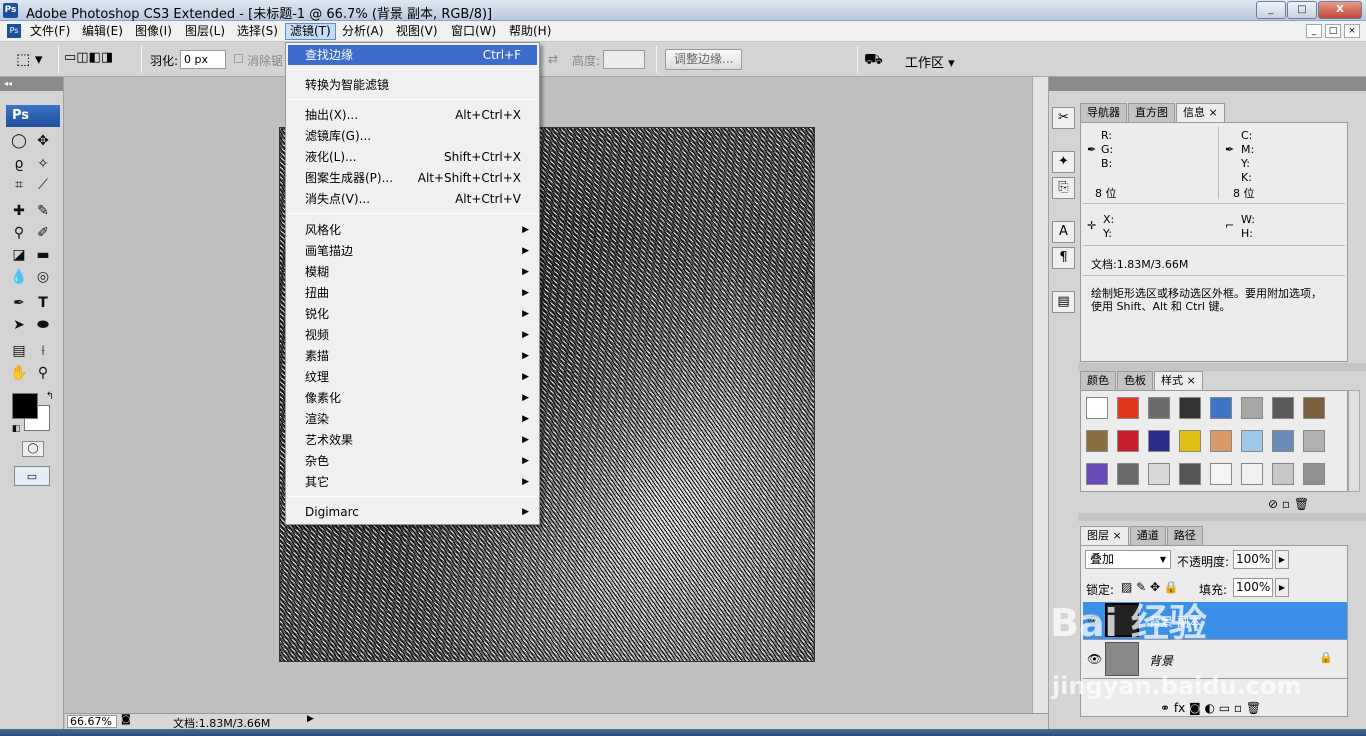 The image size is (1366, 736). What do you see at coordinates (32, 476) in the screenshot?
I see `screen-mode-icon: ▭` at bounding box center [32, 476].